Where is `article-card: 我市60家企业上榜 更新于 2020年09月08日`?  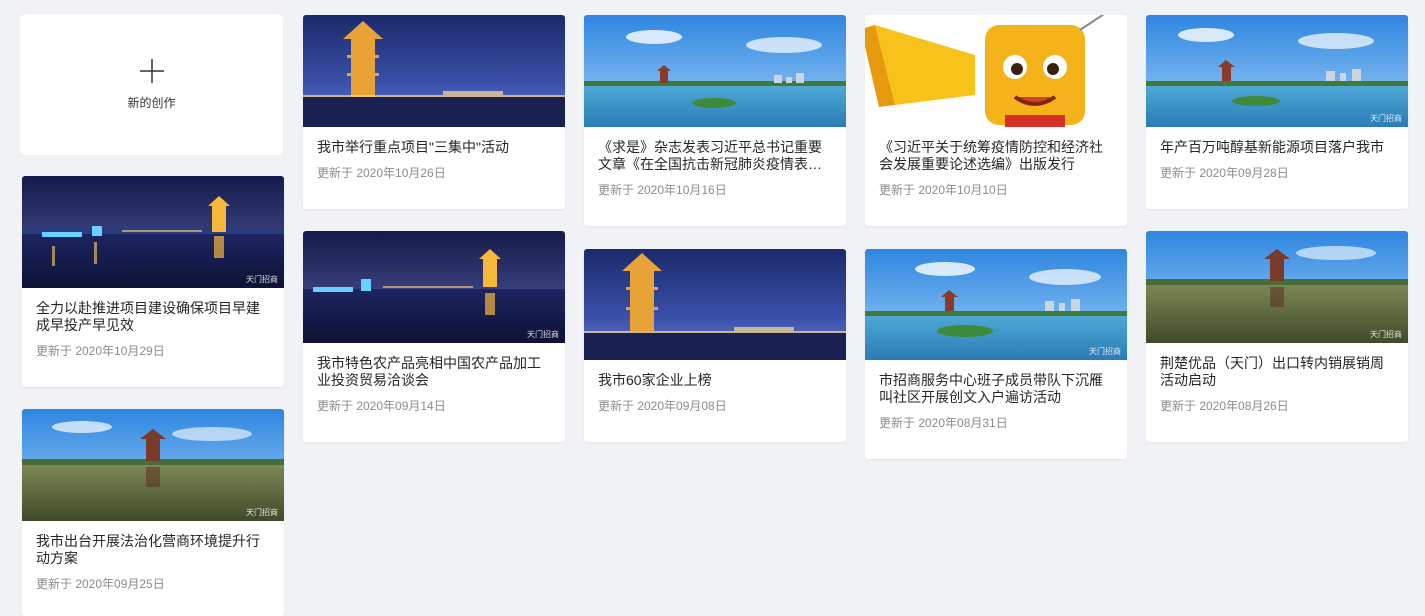 article-card: 我市60家企业上榜 更新于 2020年09月08日 is located at coordinates (715, 345).